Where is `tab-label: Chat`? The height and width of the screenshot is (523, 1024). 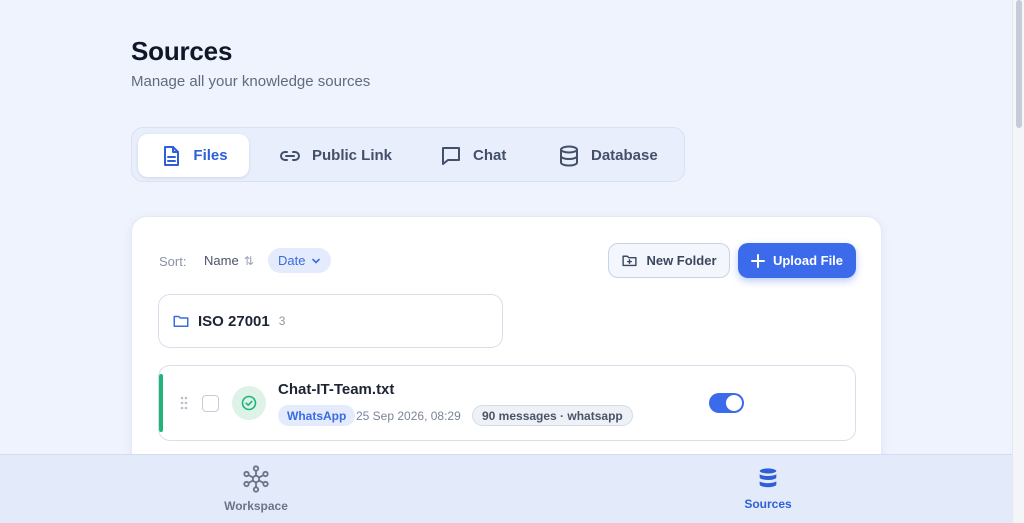 tab-label: Chat is located at coordinates (490, 155).